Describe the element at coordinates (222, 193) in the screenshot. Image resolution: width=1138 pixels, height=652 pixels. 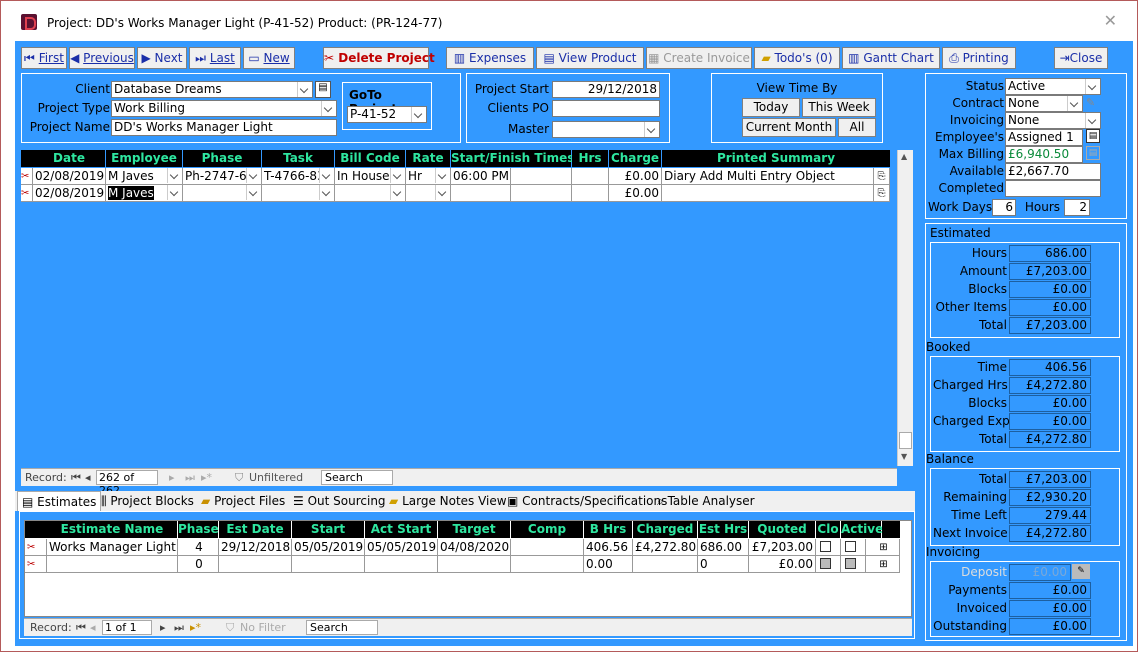
I see `time-phase-cell` at that location.